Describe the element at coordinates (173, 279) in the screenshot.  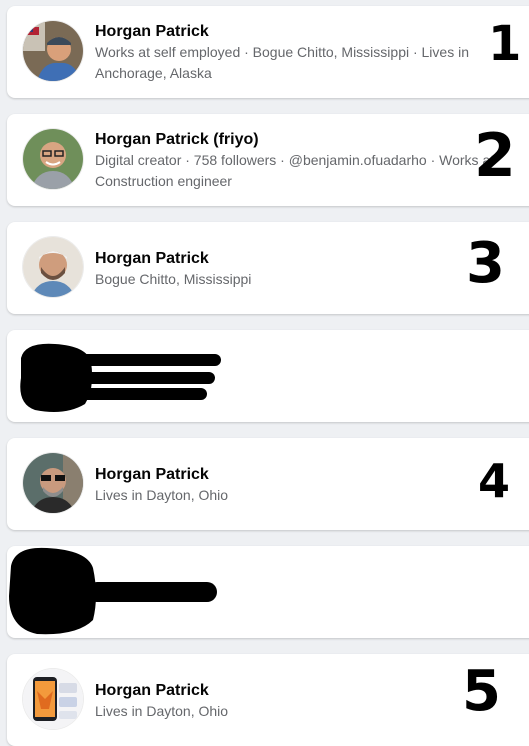
I see `profile-details: Bogue Chitto, Mississippi` at that location.